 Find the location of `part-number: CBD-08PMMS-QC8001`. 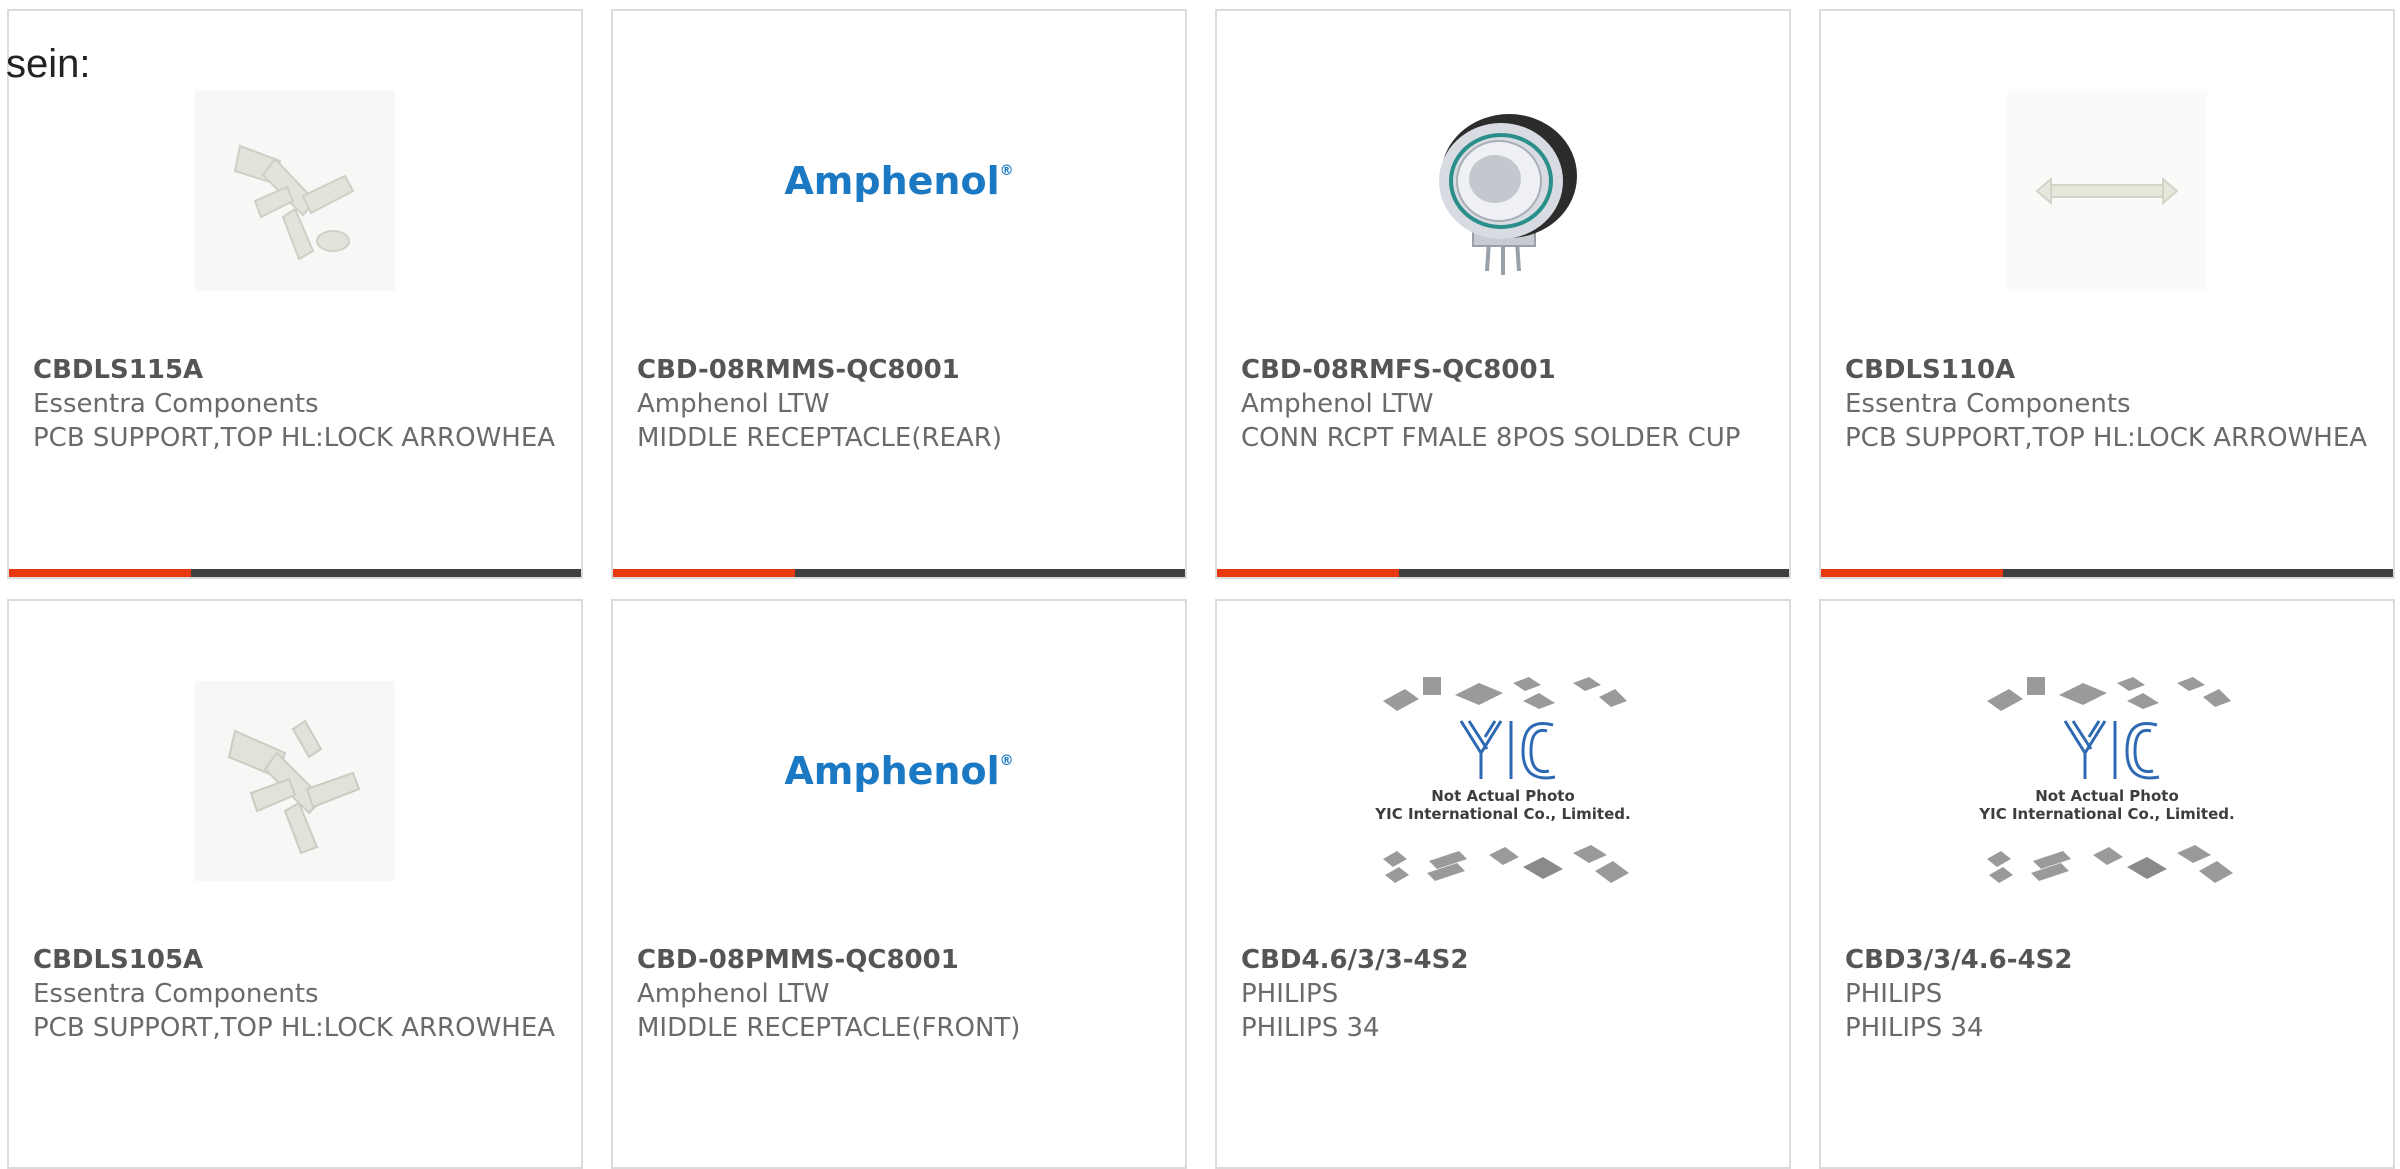

part-number: CBD-08PMMS-QC8001 is located at coordinates (901, 960).